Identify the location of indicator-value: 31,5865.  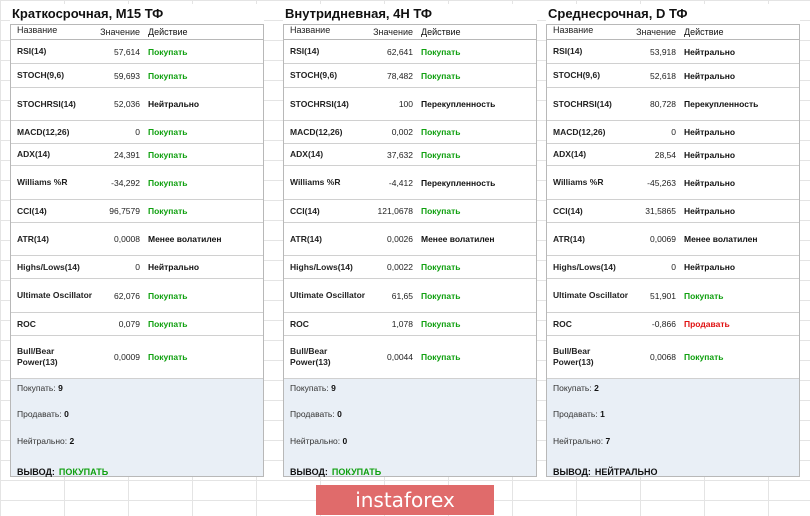
(660, 211).